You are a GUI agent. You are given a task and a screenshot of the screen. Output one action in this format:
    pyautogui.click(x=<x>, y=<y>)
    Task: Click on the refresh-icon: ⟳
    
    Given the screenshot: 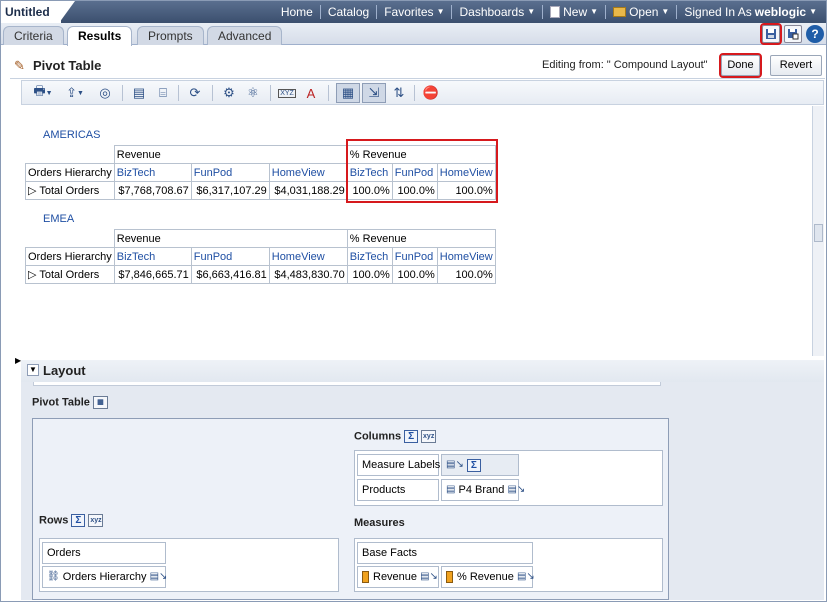 What is the action you would take?
    pyautogui.click(x=195, y=93)
    